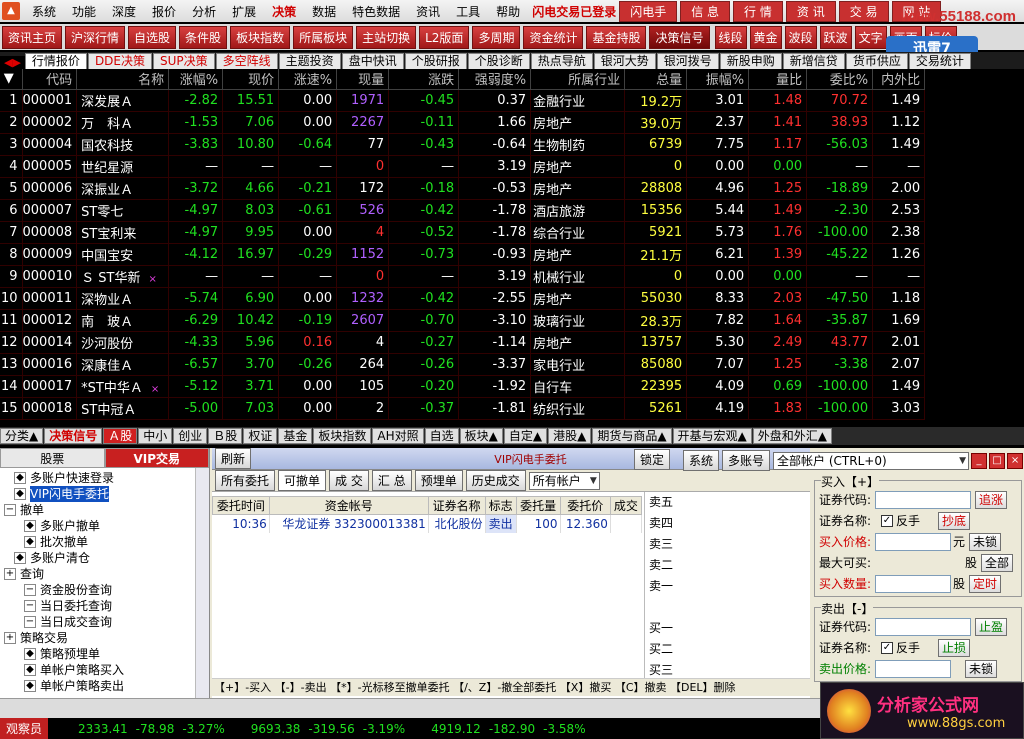 Image resolution: width=1024 pixels, height=739 pixels. Describe the element at coordinates (84, 11) in the screenshot. I see `menu-item: 功能` at that location.